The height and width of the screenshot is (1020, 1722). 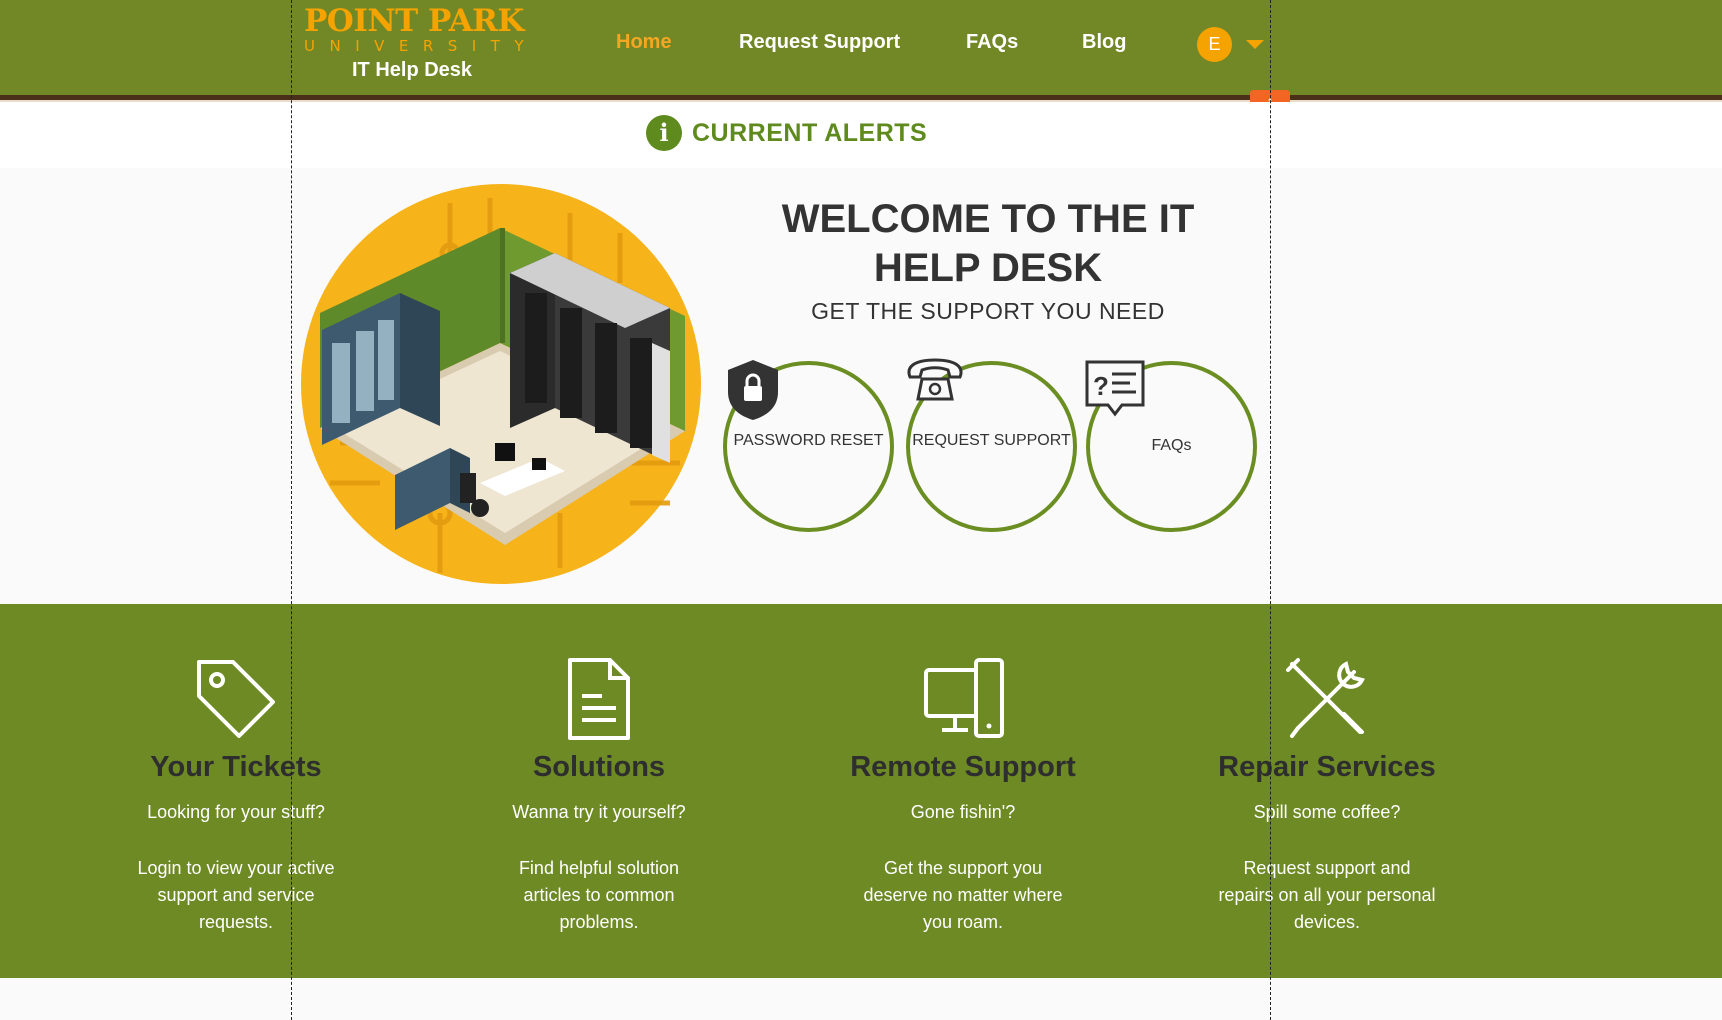 What do you see at coordinates (412, 70) in the screenshot?
I see `site-name: IT Help Desk` at bounding box center [412, 70].